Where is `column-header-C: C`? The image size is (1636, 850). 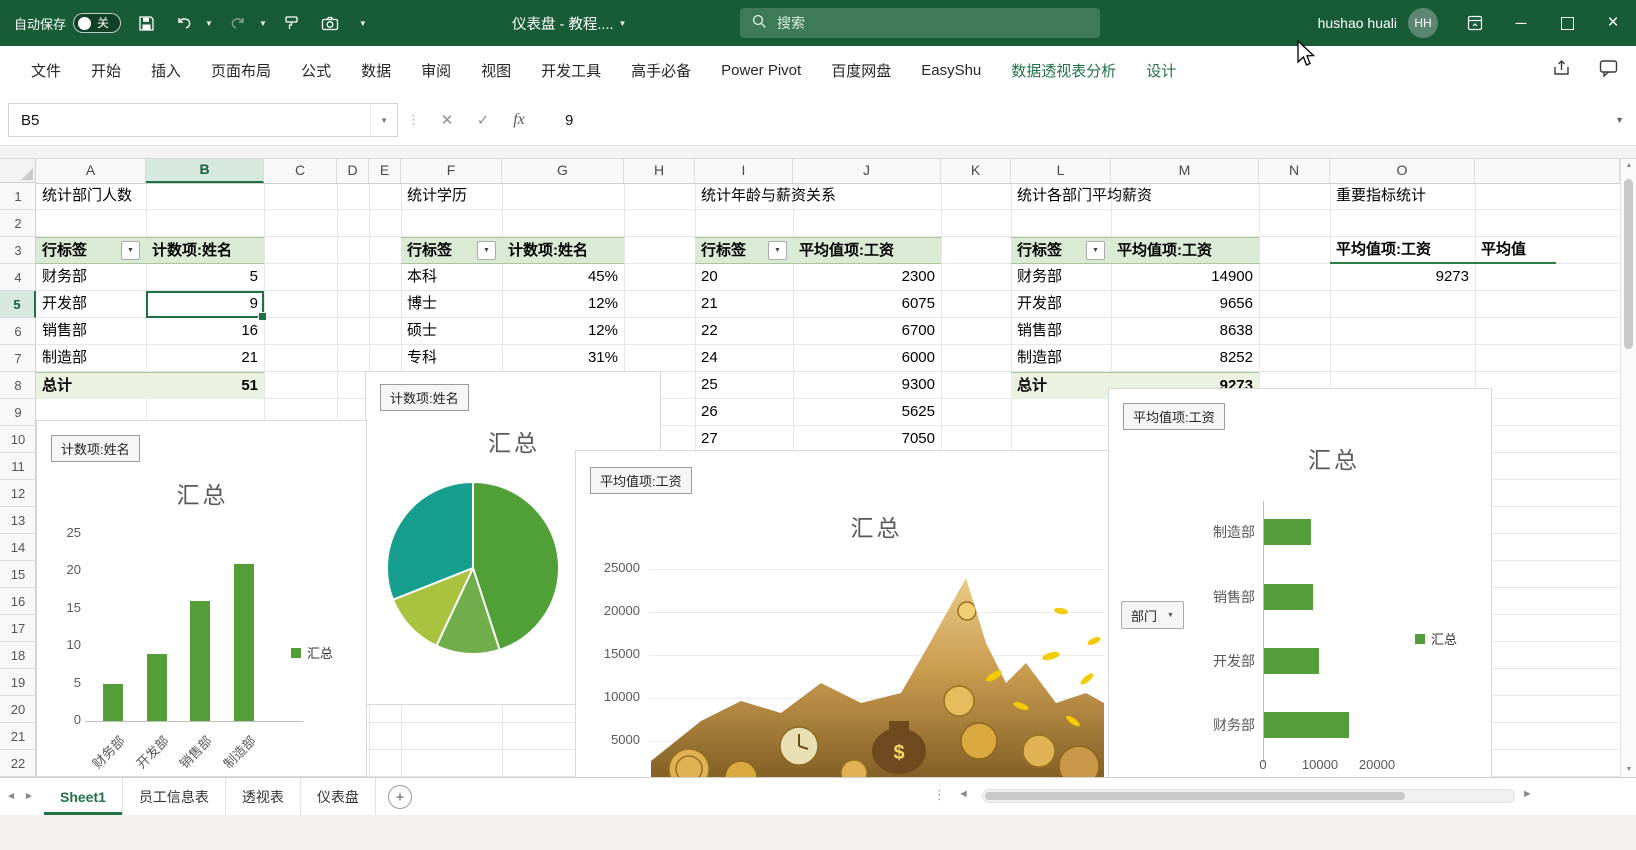 column-header-C: C is located at coordinates (300, 170).